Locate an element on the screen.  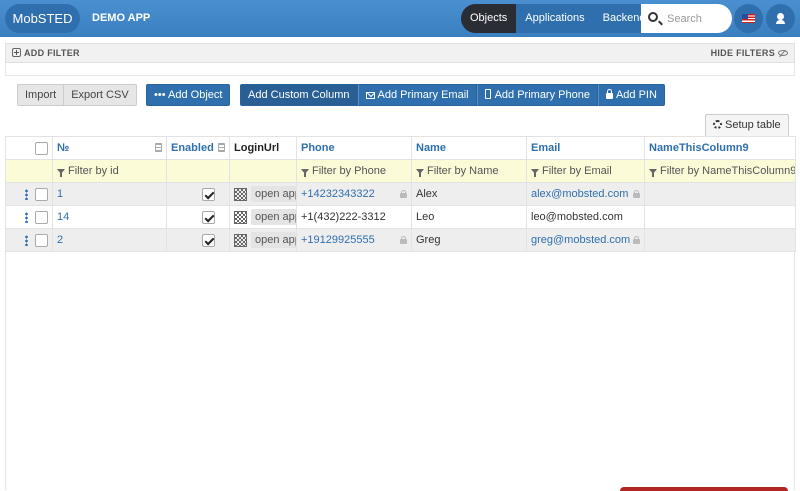
cell-email-value: alex@mobsted.com is located at coordinates (580, 194).